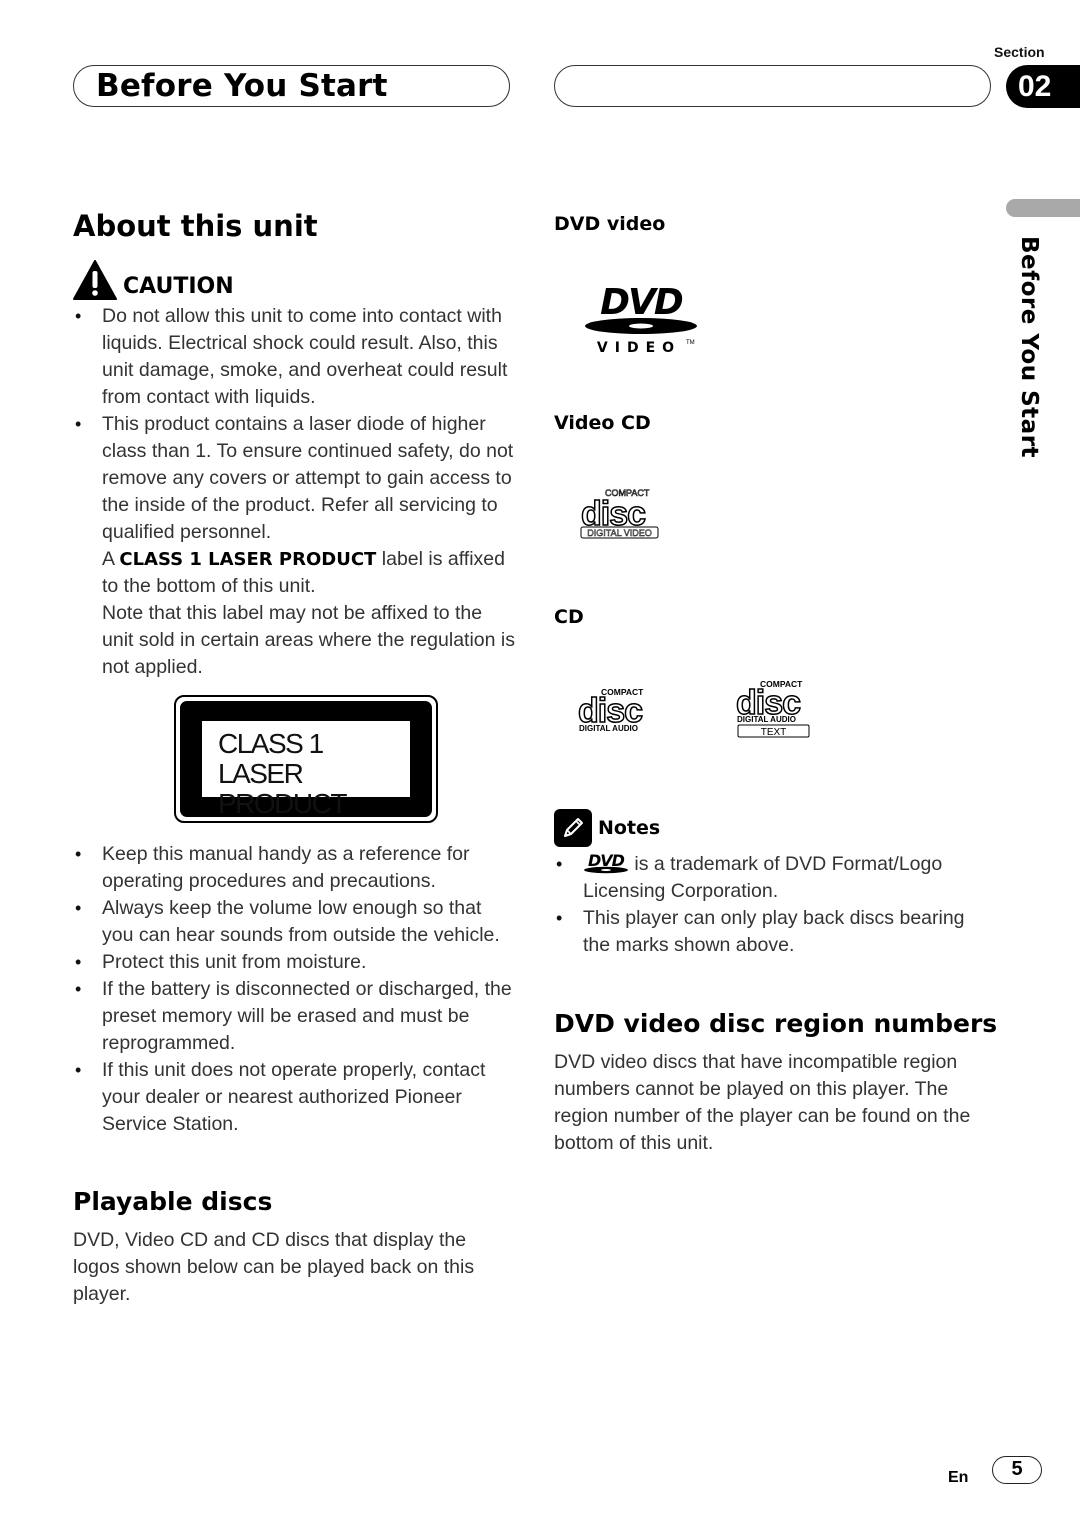 This screenshot has height=1529, width=1080. I want to click on general-item-text: Protect this unit from moisture., so click(234, 962).